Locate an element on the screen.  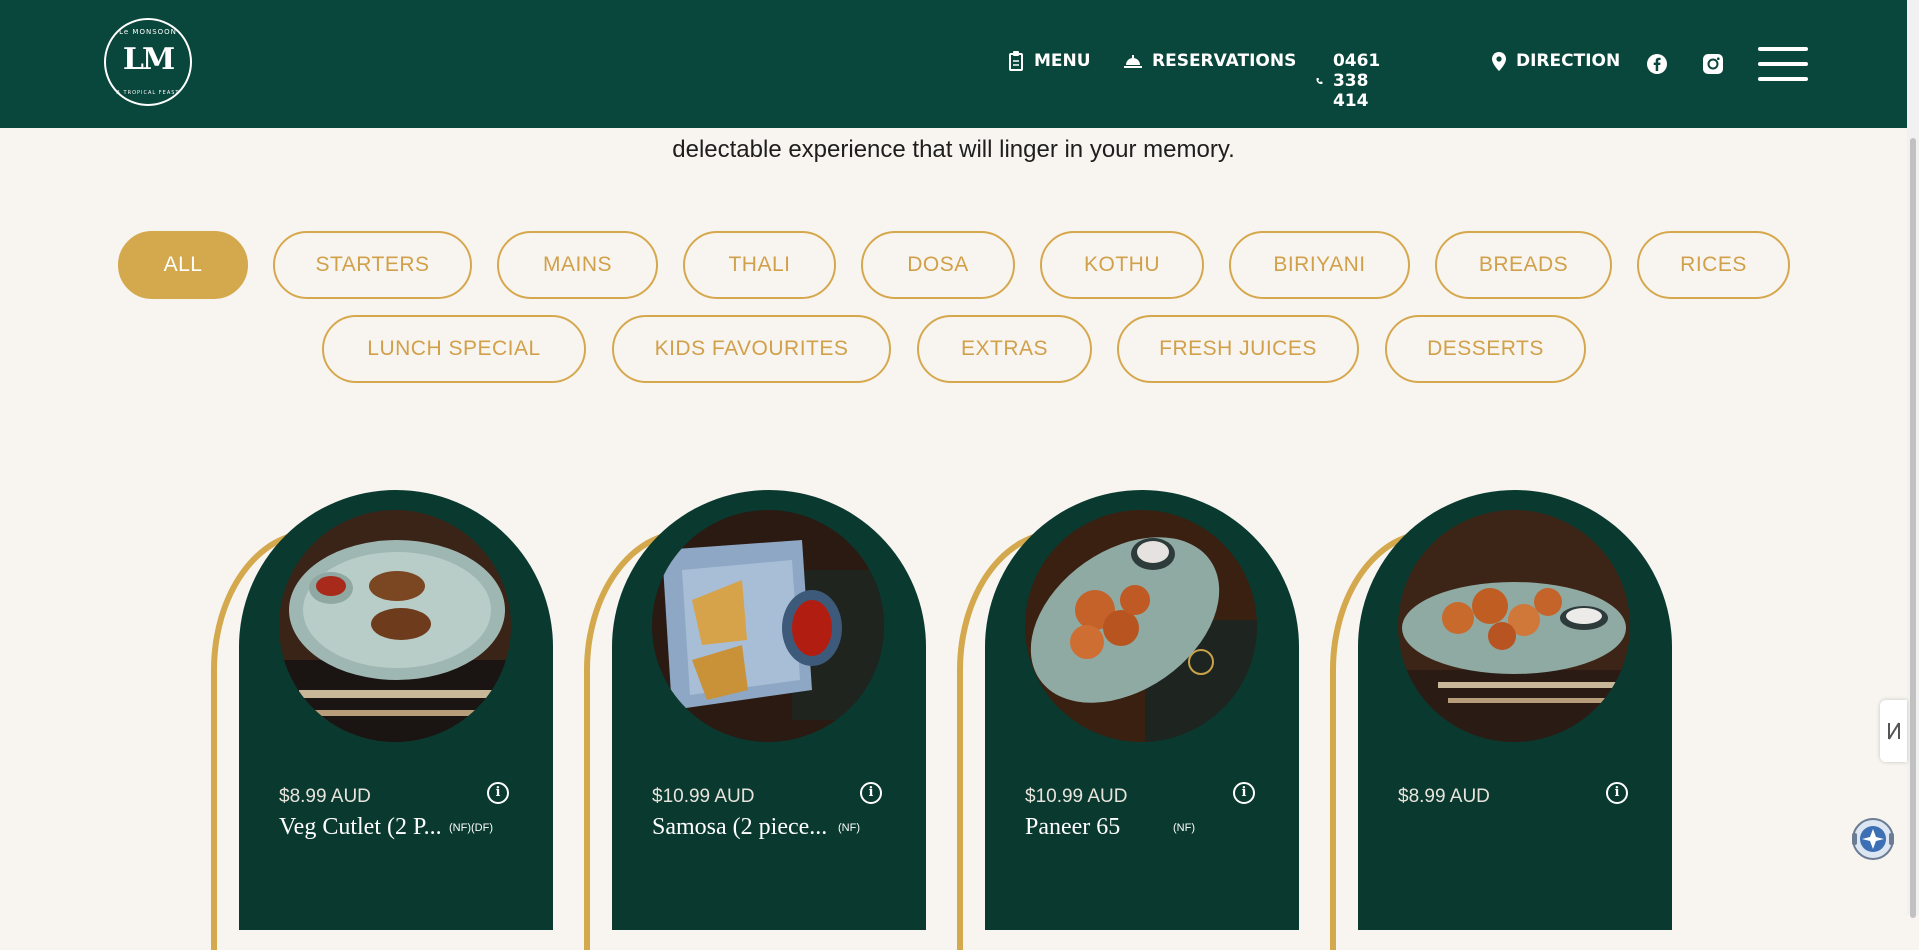
phone-icon is located at coordinates (1319, 81).